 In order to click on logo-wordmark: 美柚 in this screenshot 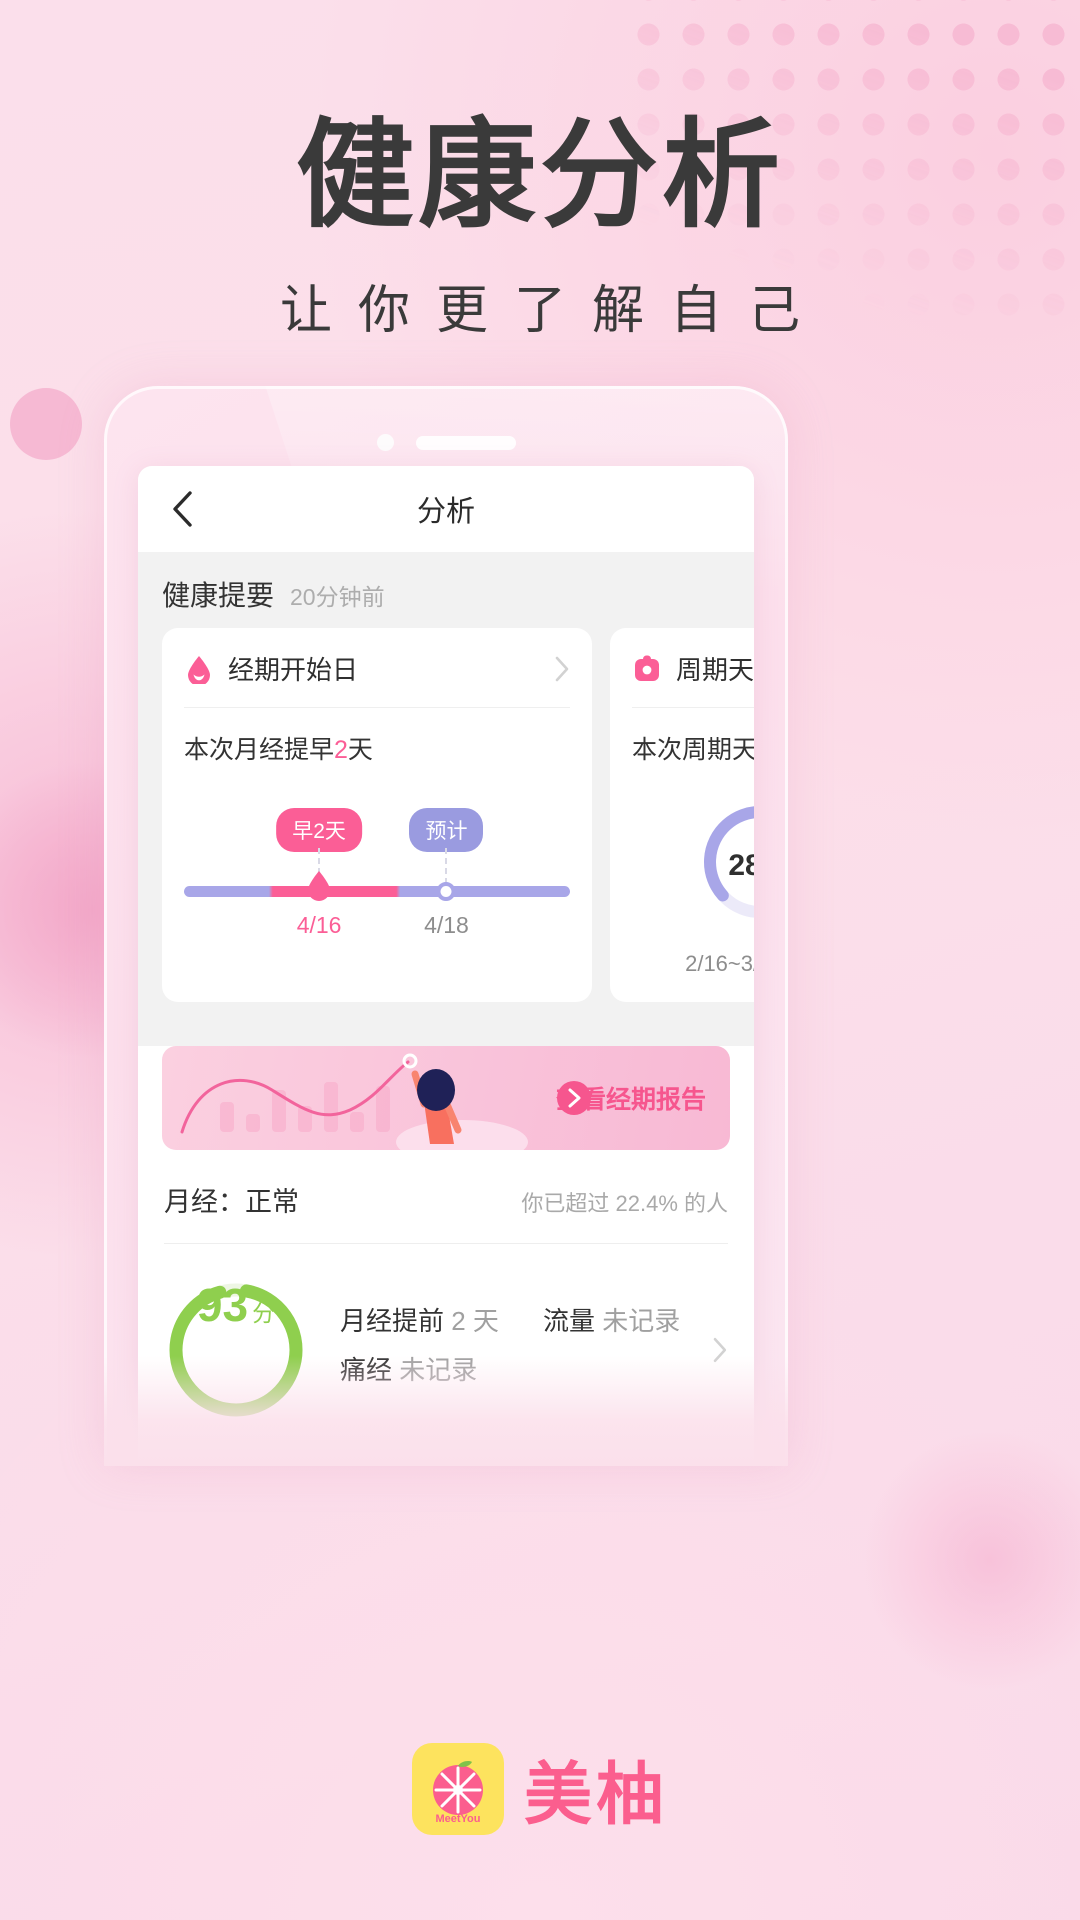, I will do `click(595, 1795)`.